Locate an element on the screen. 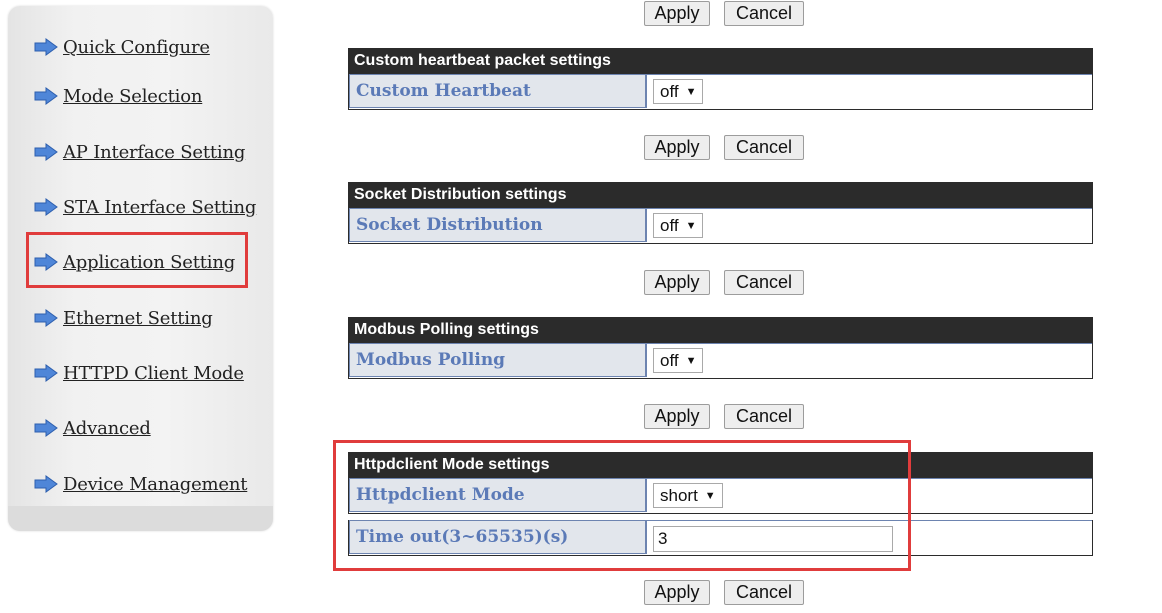  socket-row: Socket Distribution off ▼ is located at coordinates (720, 226).